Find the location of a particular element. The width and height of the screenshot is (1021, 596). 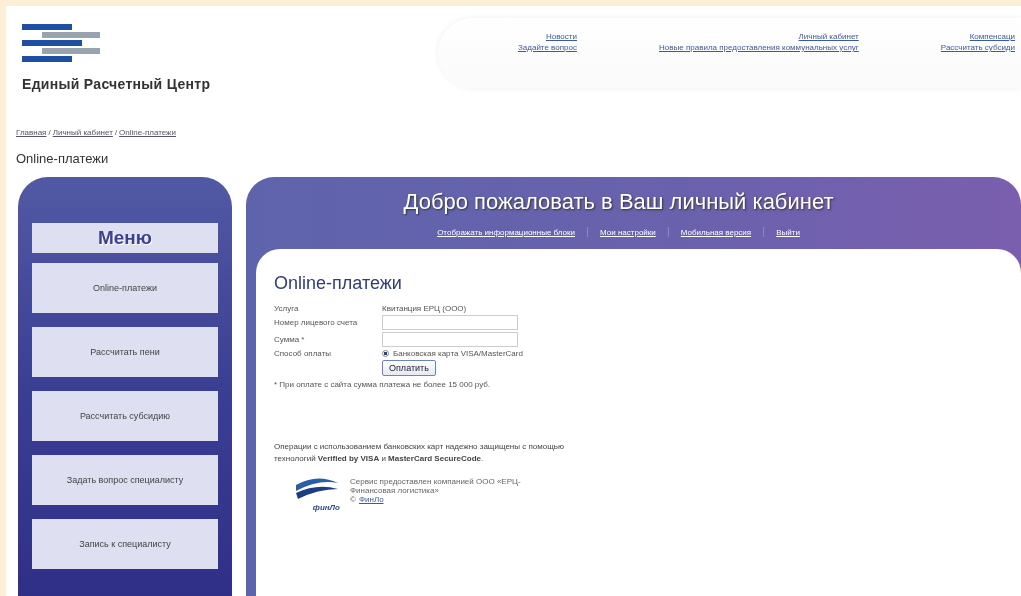

nav-link: Задайте вопрос is located at coordinates (547, 47).